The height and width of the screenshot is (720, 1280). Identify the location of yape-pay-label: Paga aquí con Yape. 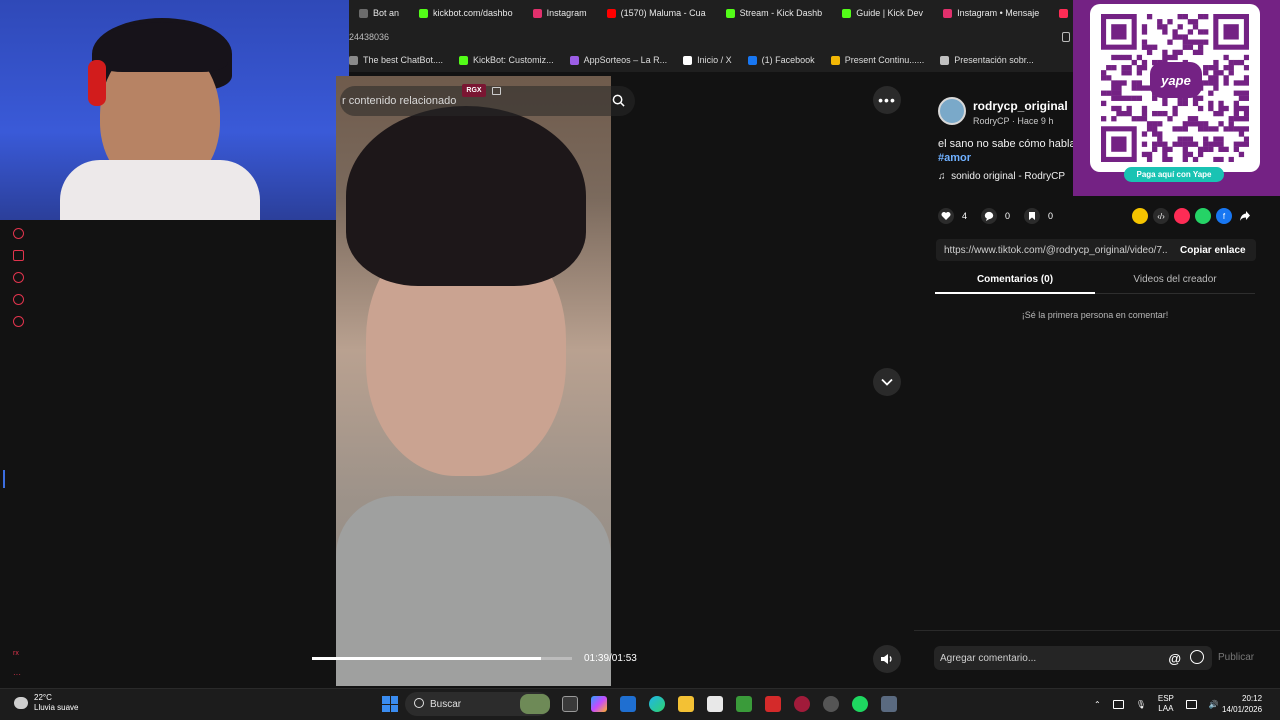
(1174, 174).